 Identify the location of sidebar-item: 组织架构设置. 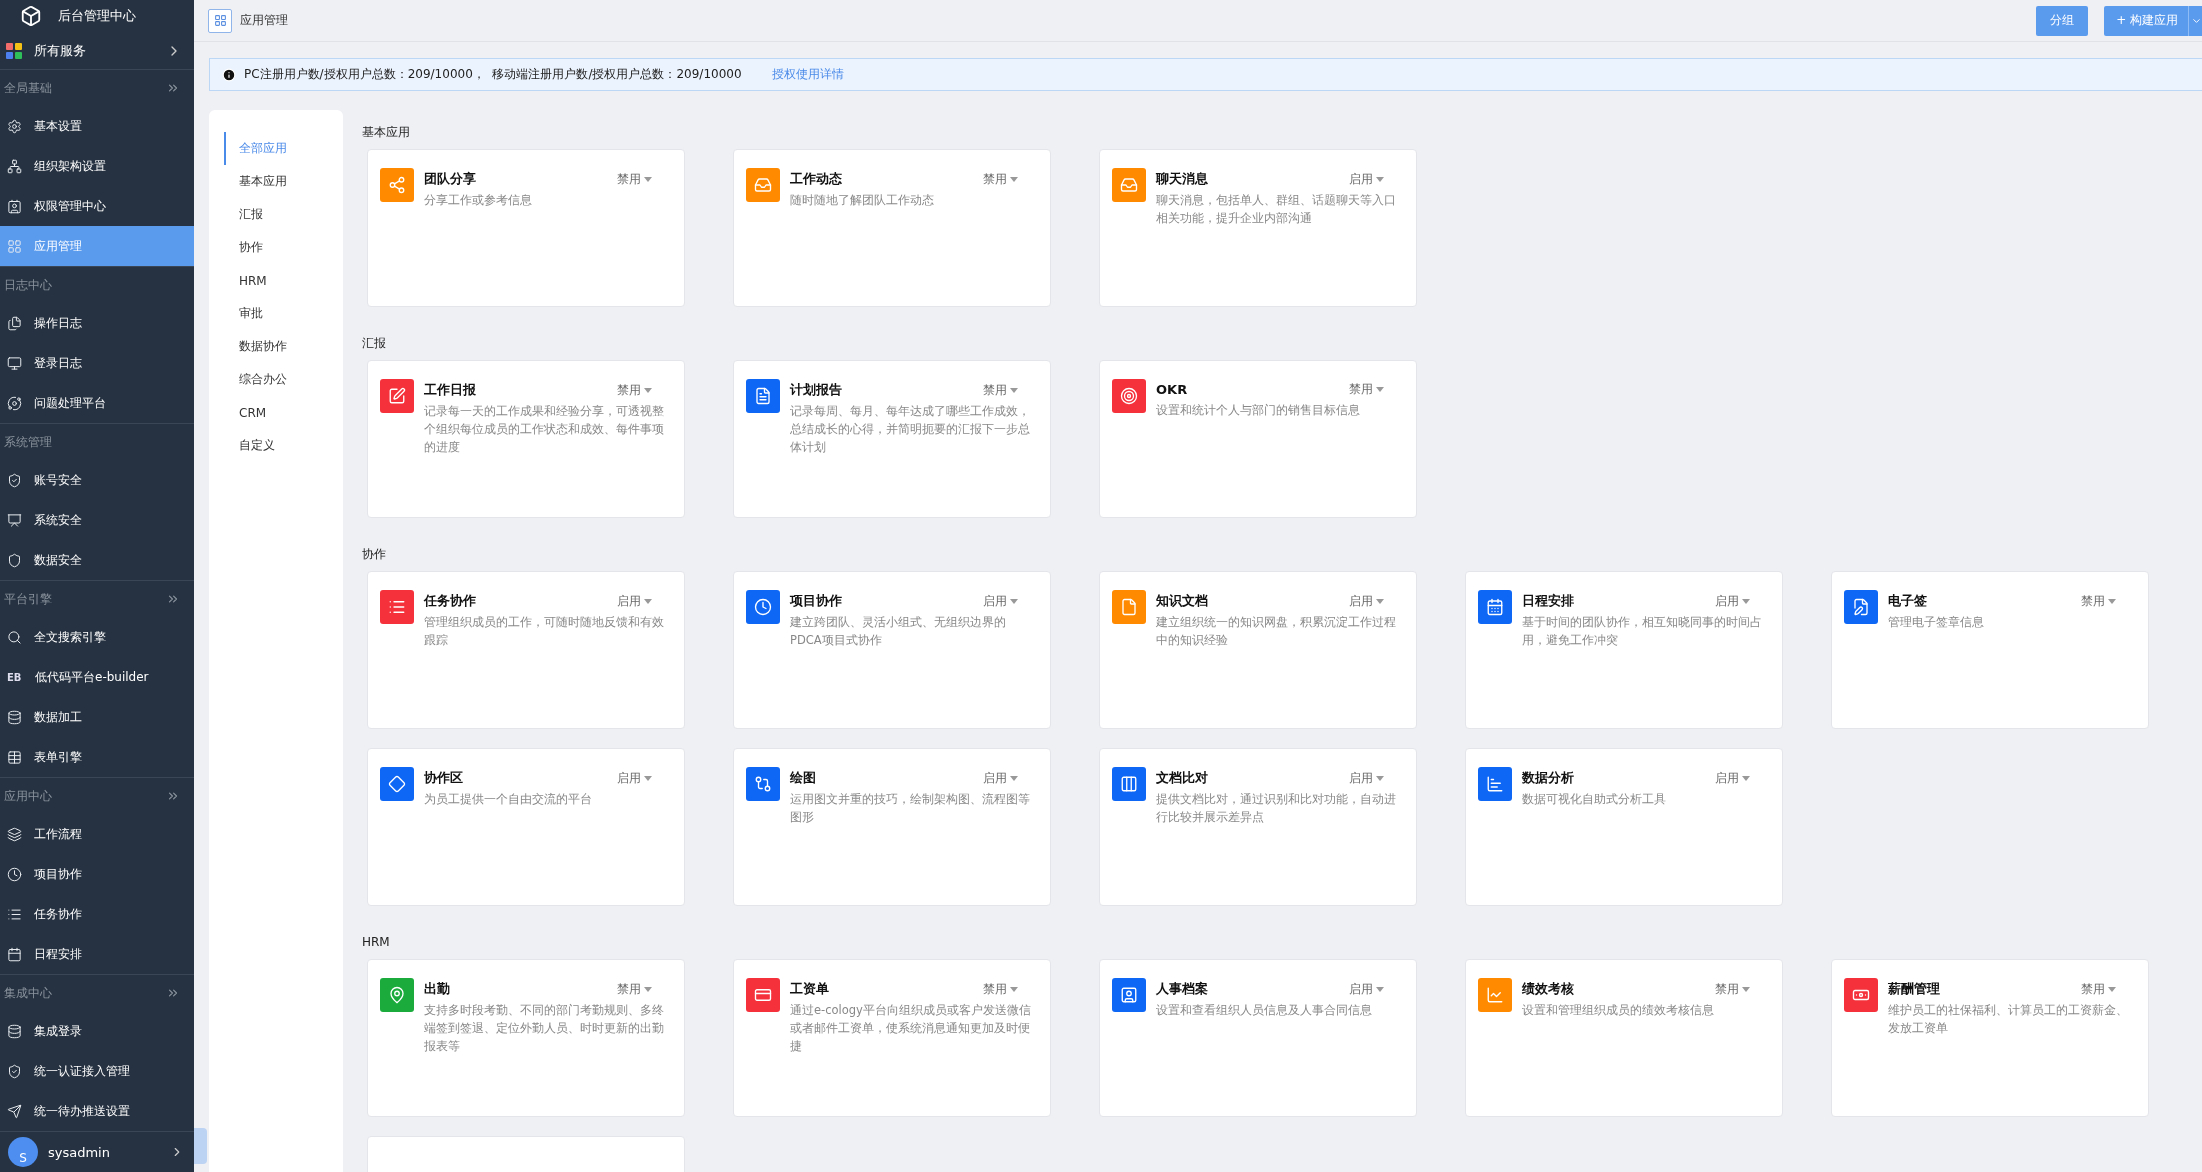
(97, 166).